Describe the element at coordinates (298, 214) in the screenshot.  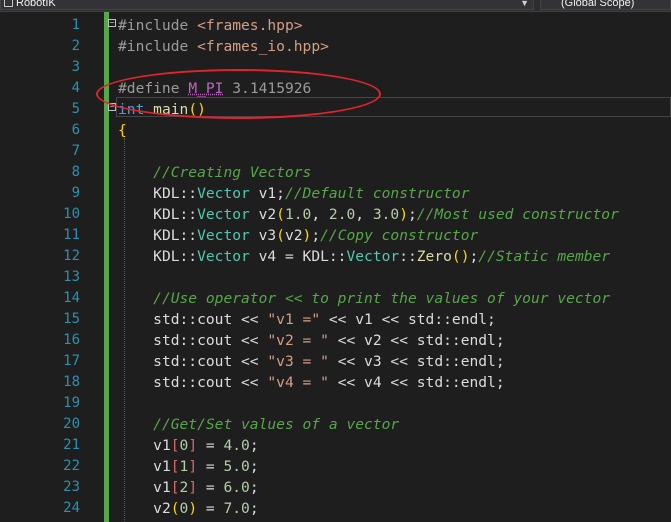
I see `number: 1.0` at that location.